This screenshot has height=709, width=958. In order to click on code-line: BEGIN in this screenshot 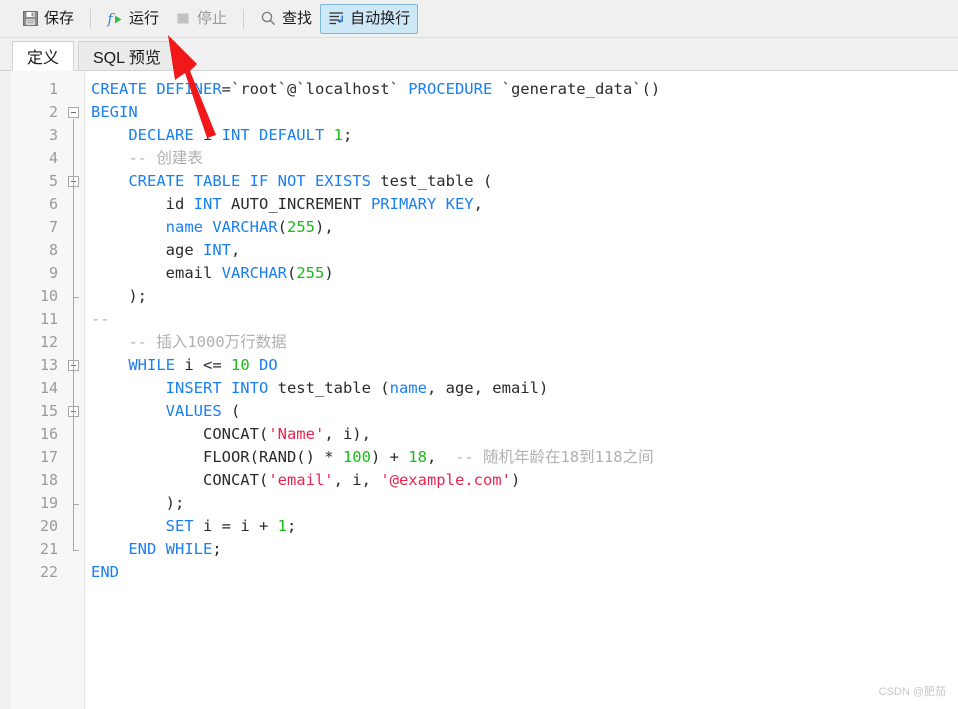, I will do `click(114, 112)`.